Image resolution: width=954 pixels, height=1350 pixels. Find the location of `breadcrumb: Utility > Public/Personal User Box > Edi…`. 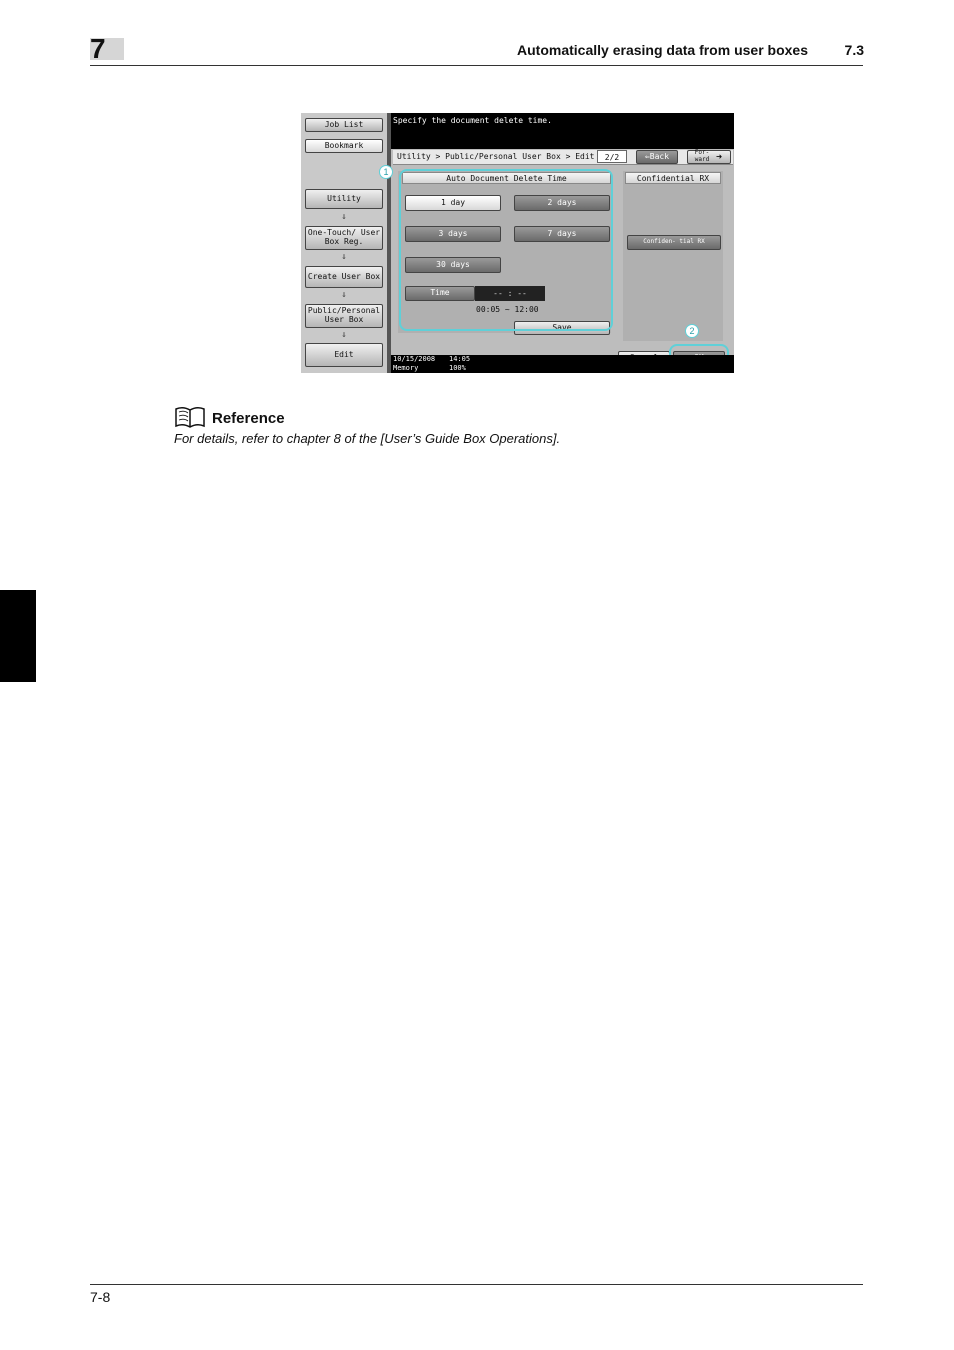

breadcrumb: Utility > Public/Personal User Box > Edi… is located at coordinates (496, 156).